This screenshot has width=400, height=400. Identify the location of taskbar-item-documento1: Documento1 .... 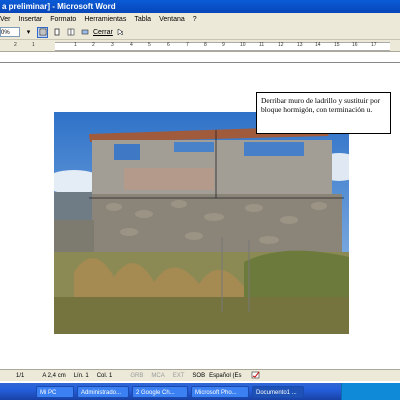
(278, 391).